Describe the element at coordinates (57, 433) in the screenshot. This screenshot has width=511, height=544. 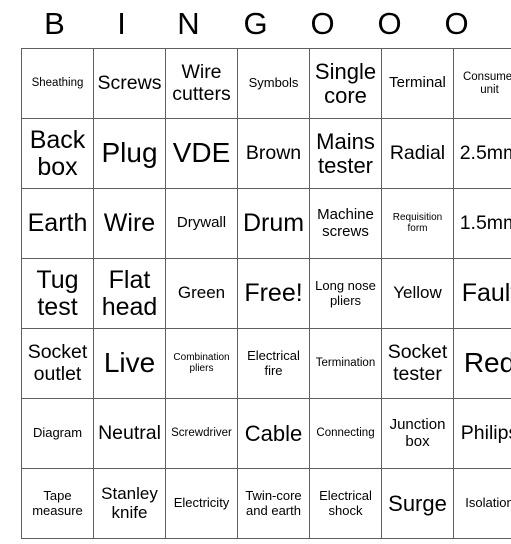
I see `bingo-cell: Diagram` at that location.